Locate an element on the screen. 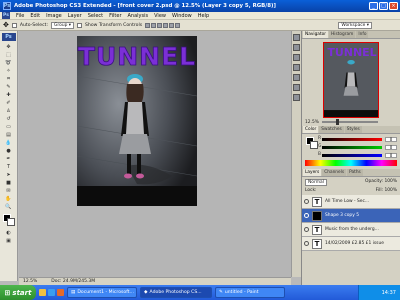 The height and width of the screenshot is (300, 400). explorer-icon is located at coordinates (42, 292).